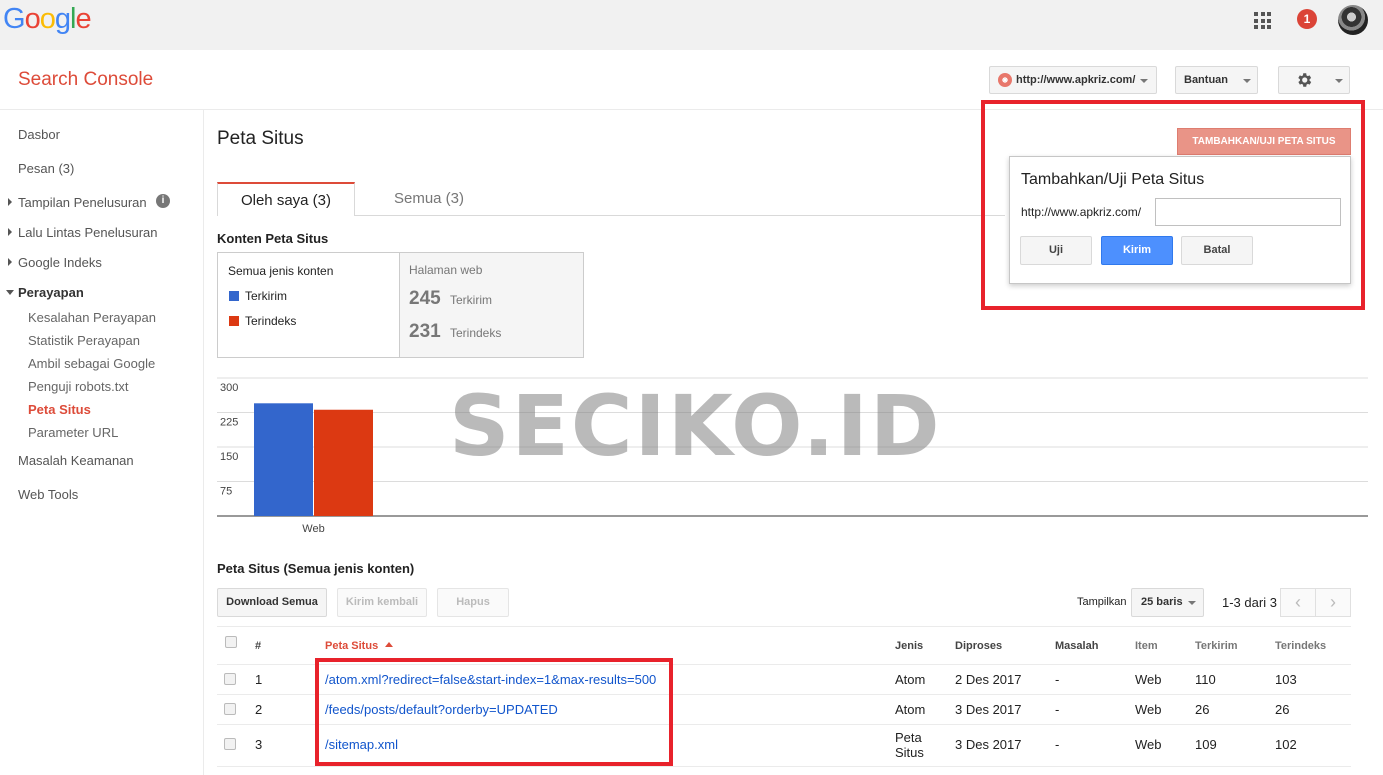 Image resolution: width=1383 pixels, height=775 pixels. I want to click on sidebar-item-crawl-errors: Kesalahan Perayapan, so click(92, 317).